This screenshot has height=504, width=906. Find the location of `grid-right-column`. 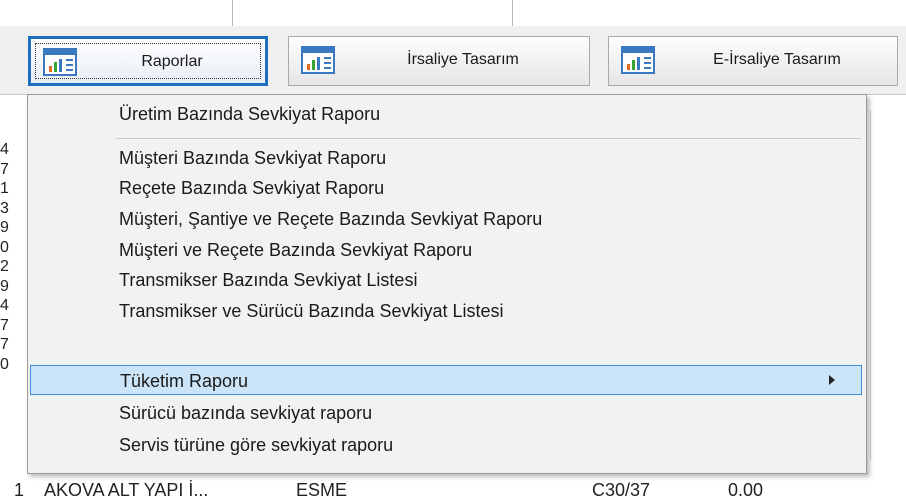

grid-right-column is located at coordinates (888, 285).